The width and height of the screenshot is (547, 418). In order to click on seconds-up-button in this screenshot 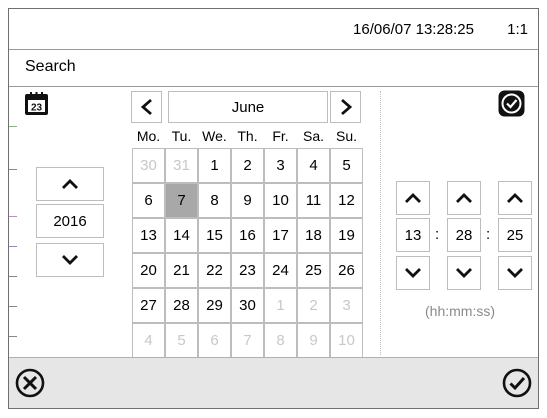, I will do `click(515, 198)`.